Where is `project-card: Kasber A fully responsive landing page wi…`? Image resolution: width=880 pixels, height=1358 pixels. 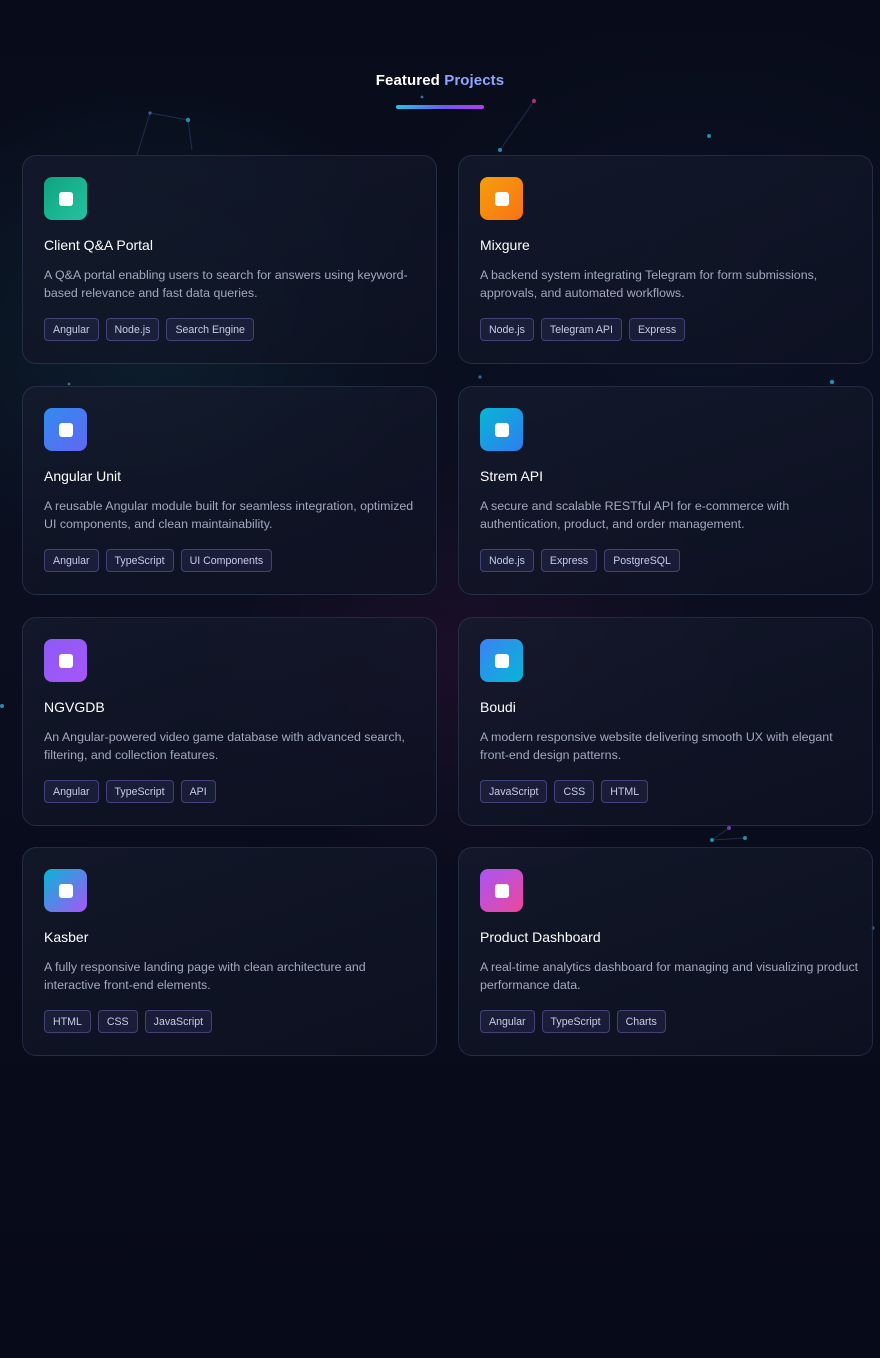
project-card: Kasber A fully responsive landing page wi… is located at coordinates (229, 951).